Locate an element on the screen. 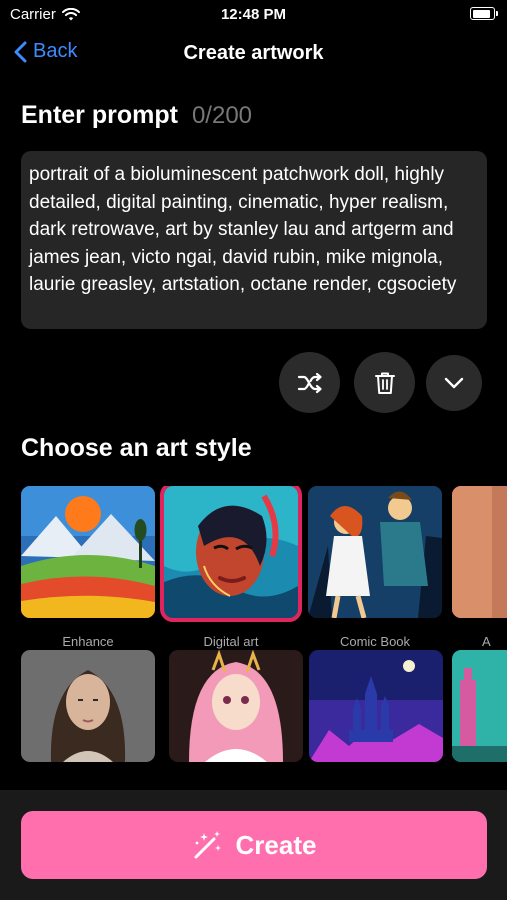 This screenshot has height=900, width=507. castle-thumbnail is located at coordinates (376, 706).